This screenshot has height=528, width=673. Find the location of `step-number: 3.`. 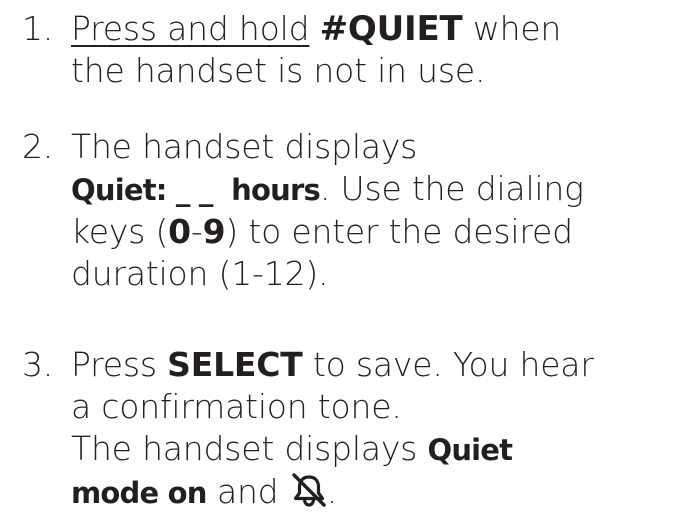

step-number: 3. is located at coordinates (38, 364).